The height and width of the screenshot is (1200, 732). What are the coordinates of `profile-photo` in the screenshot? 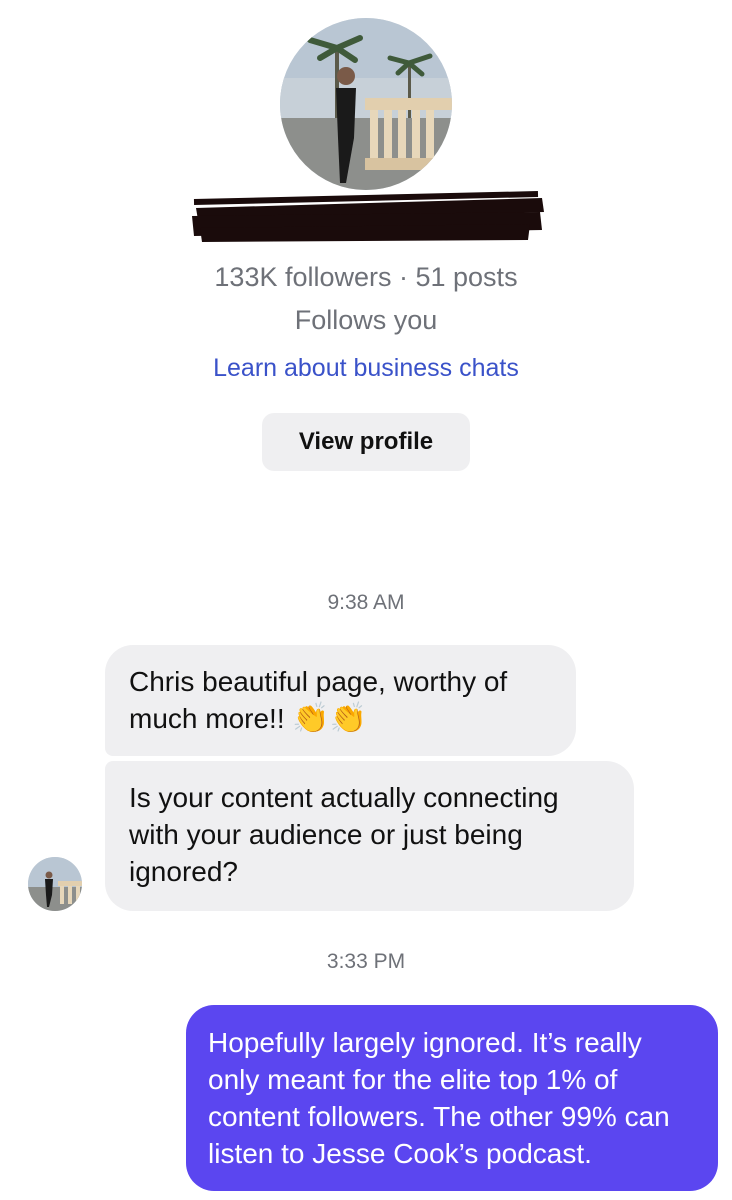 It's located at (366, 104).